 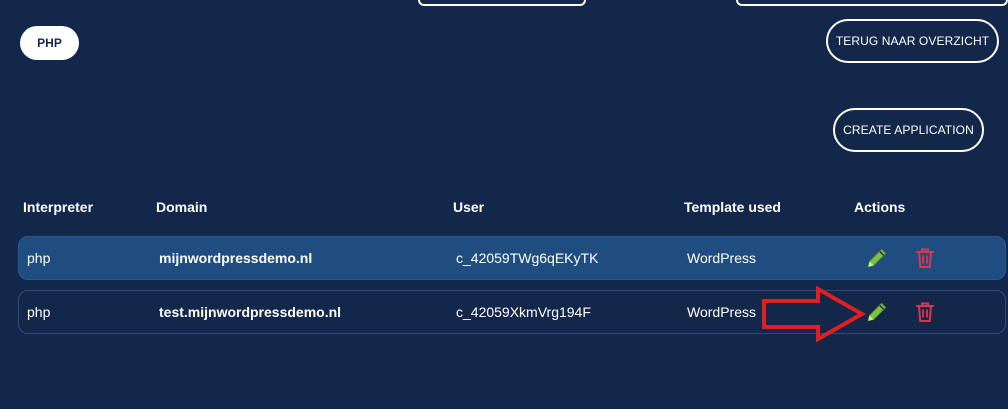 What do you see at coordinates (182, 207) in the screenshot?
I see `header-domain: Domain` at bounding box center [182, 207].